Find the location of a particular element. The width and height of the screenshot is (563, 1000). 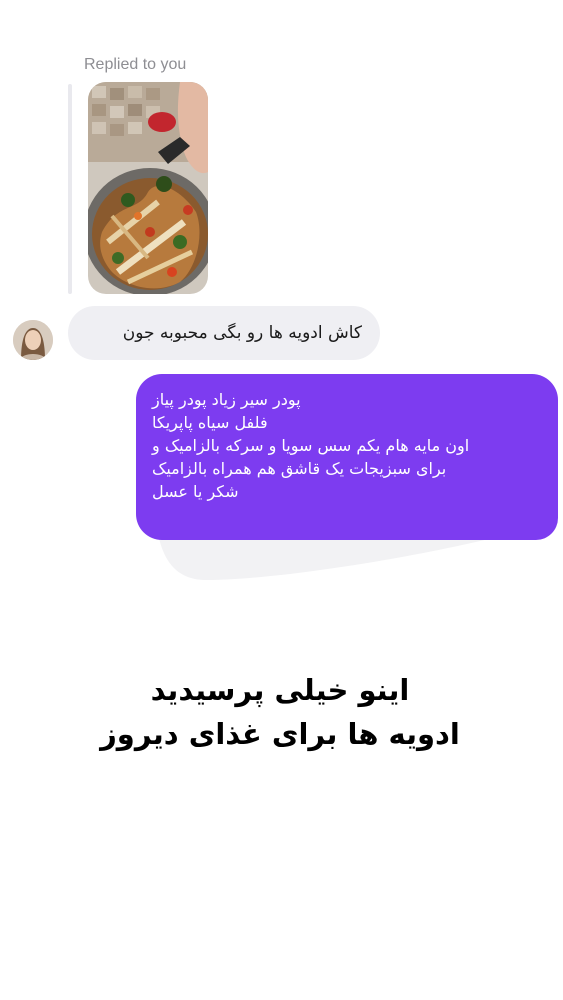

food-photo-icon is located at coordinates (148, 188).